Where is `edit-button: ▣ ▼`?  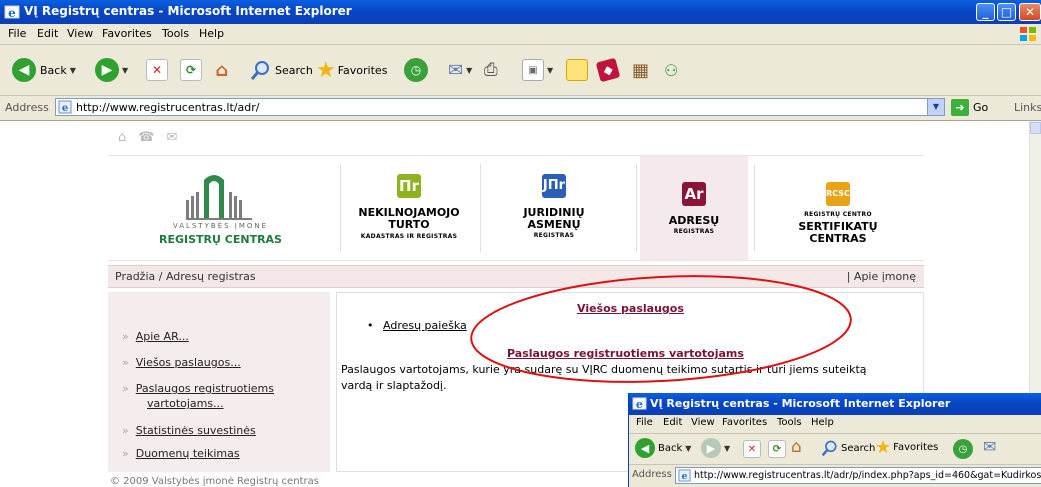 edit-button: ▣ ▼ is located at coordinates (537, 70).